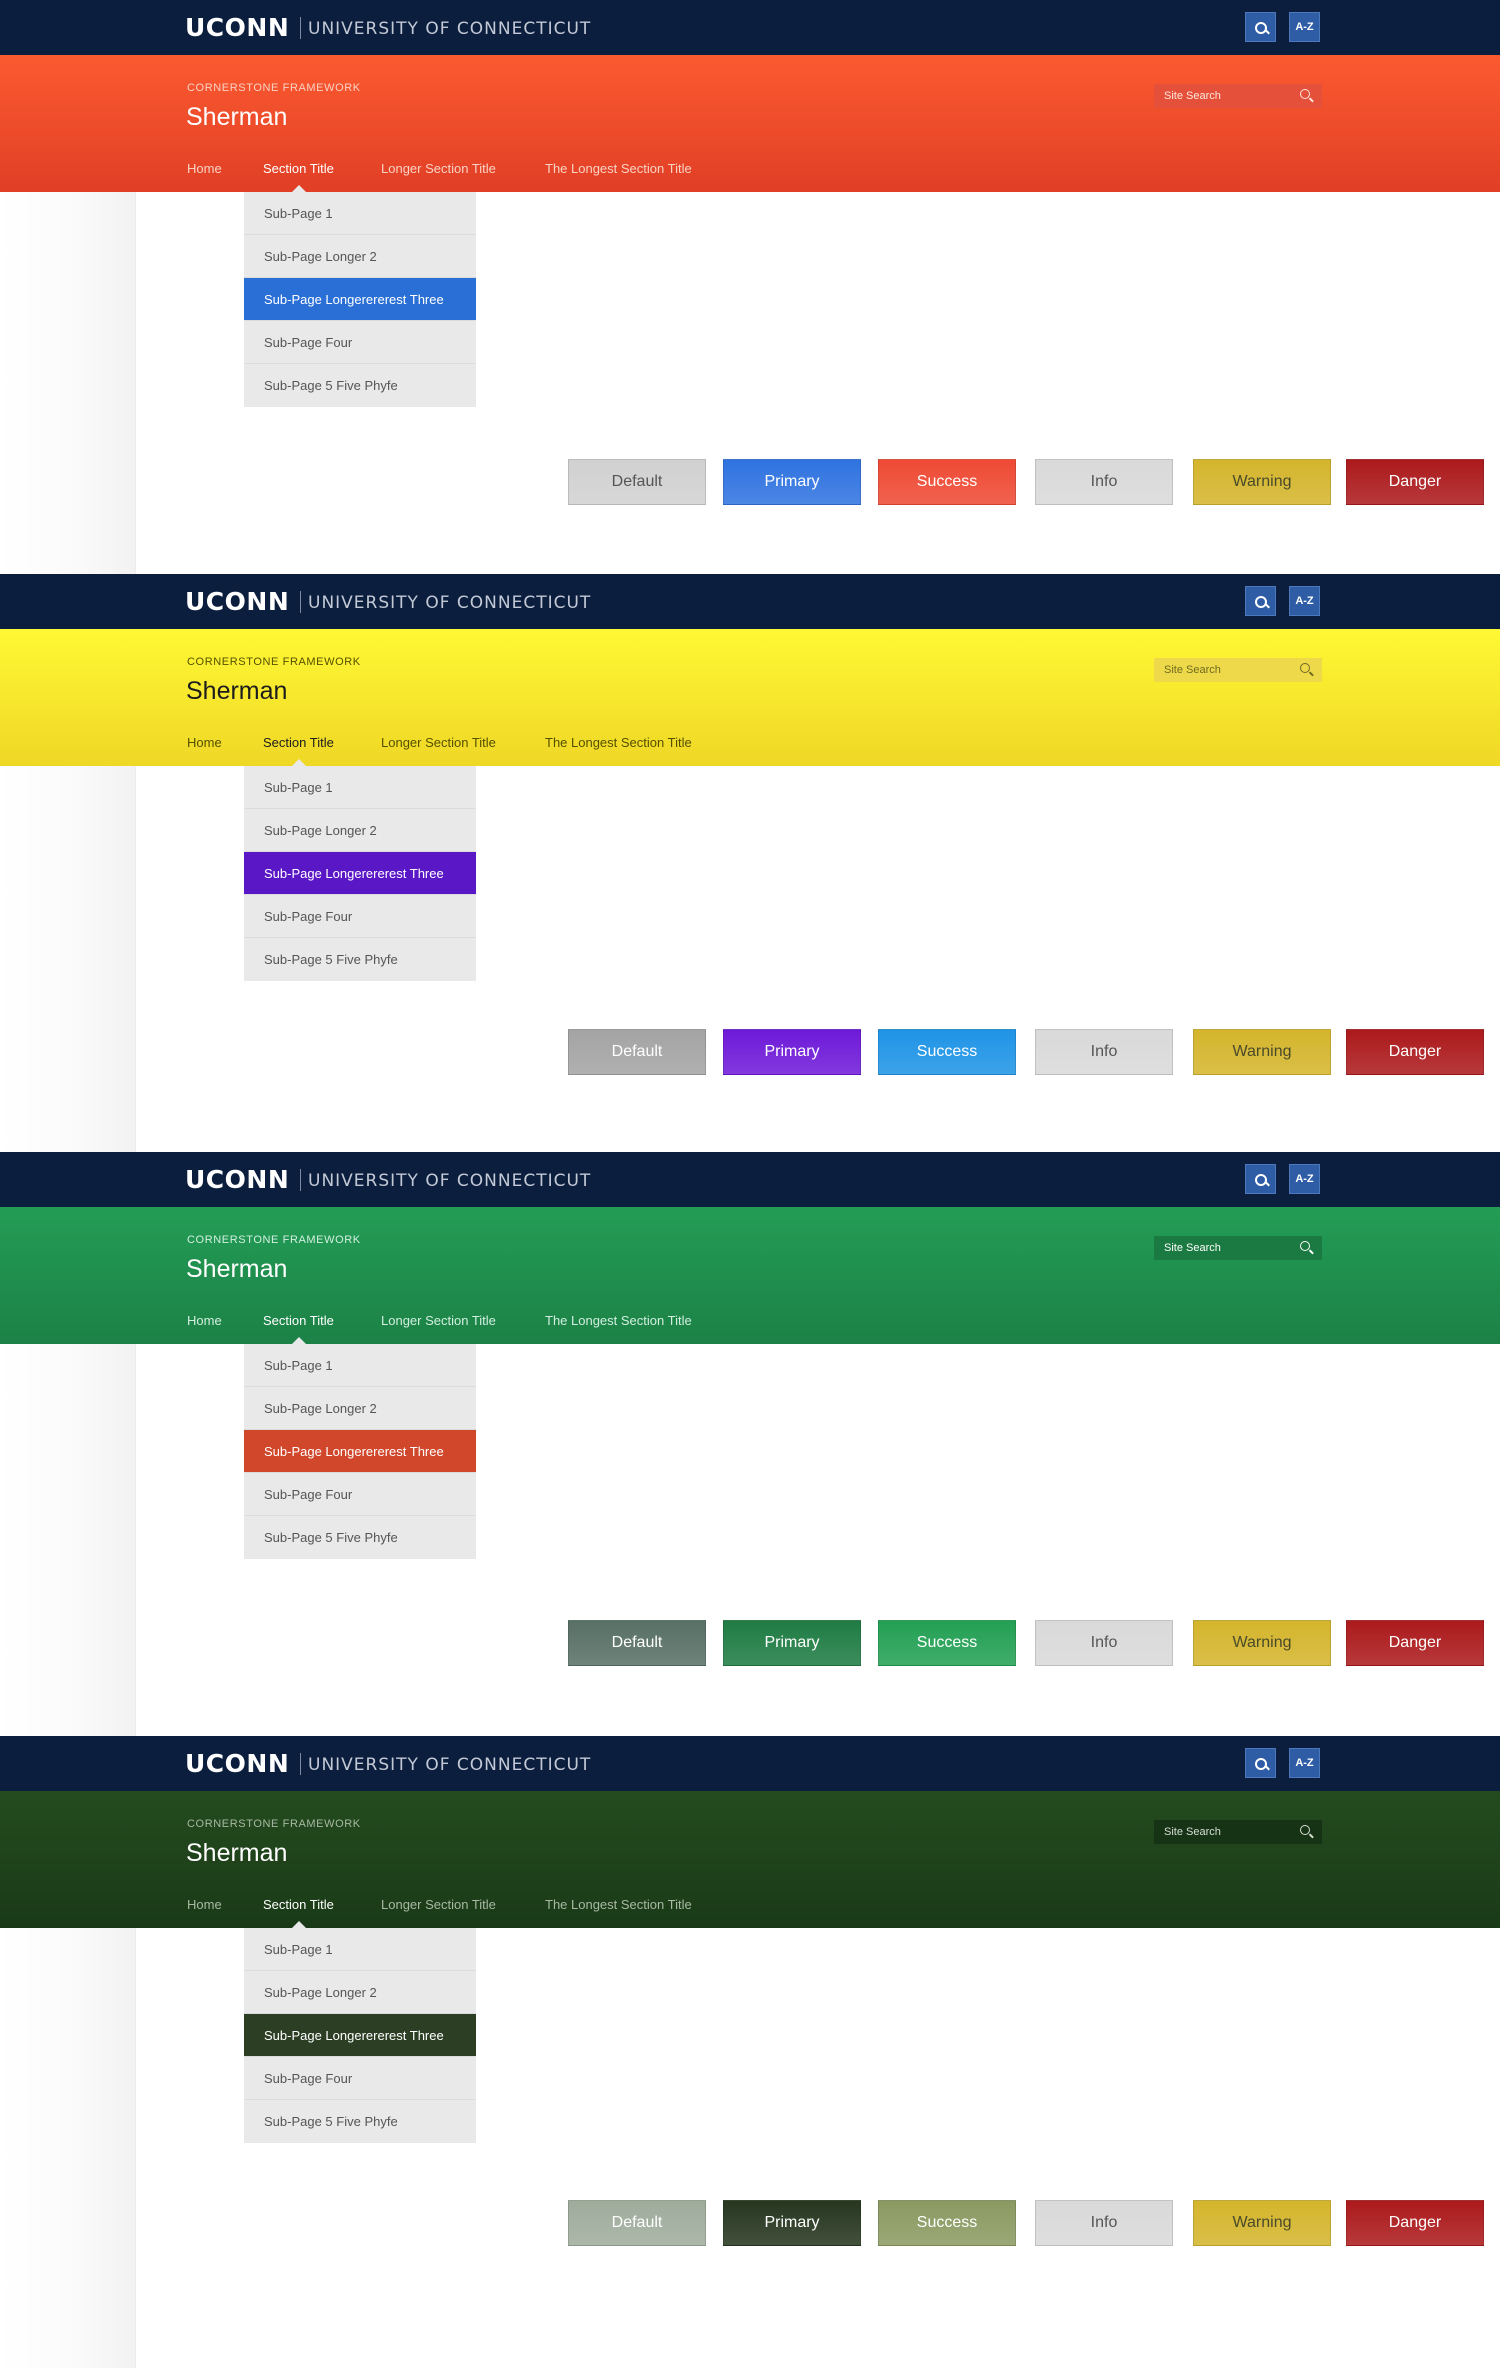 This screenshot has width=1500, height=2368. I want to click on site-header-band: CORNERSTONE FRAMEWORK Sherman Site Search, so click(750, 1275).